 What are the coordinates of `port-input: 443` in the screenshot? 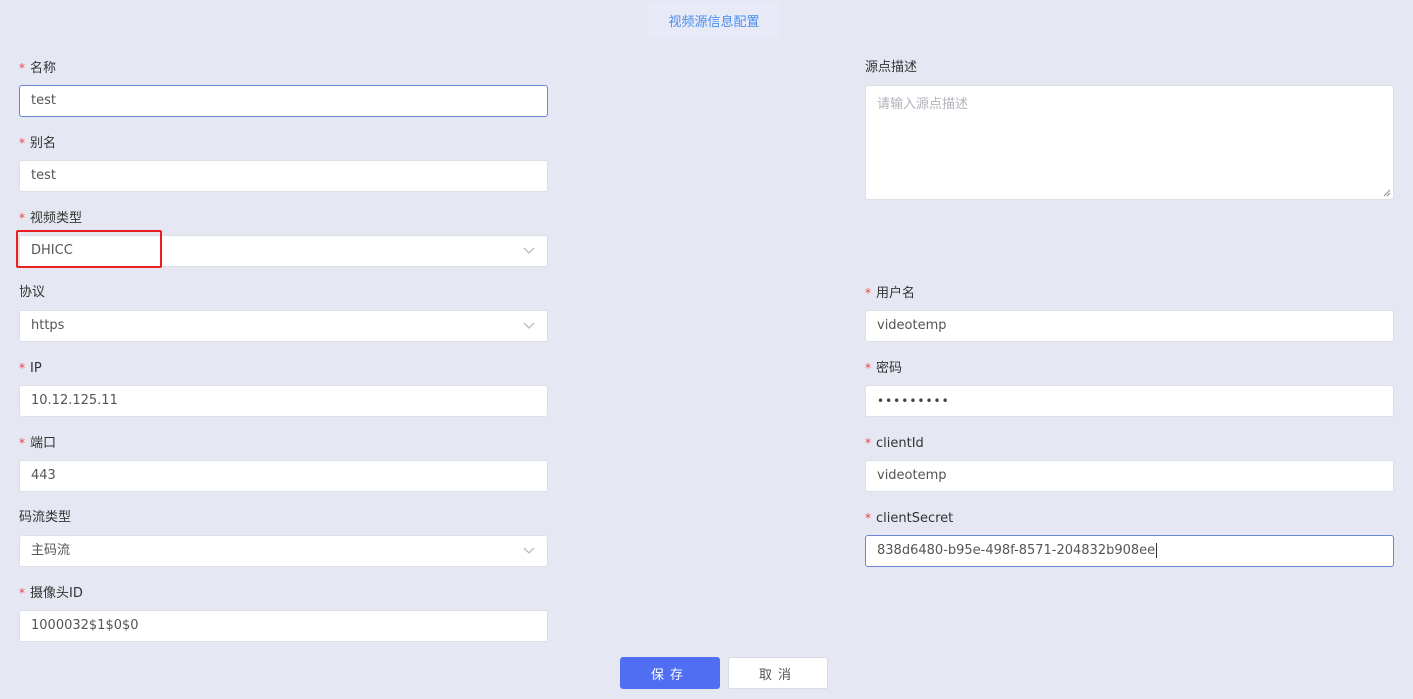 It's located at (283, 476).